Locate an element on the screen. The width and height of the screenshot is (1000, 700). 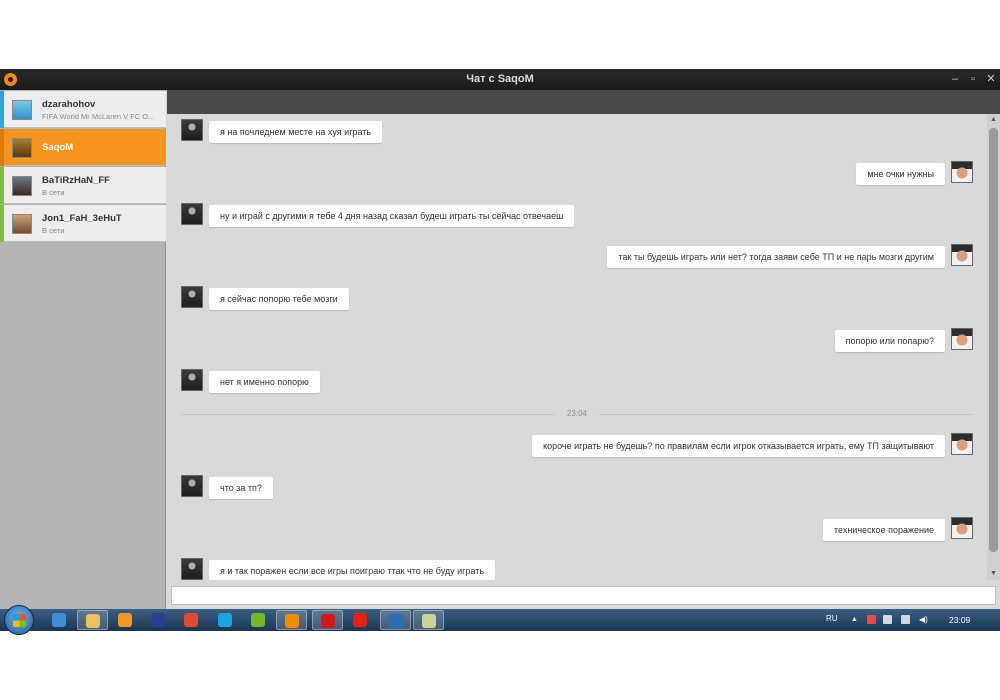
eye-app-icon is located at coordinates (158, 620).